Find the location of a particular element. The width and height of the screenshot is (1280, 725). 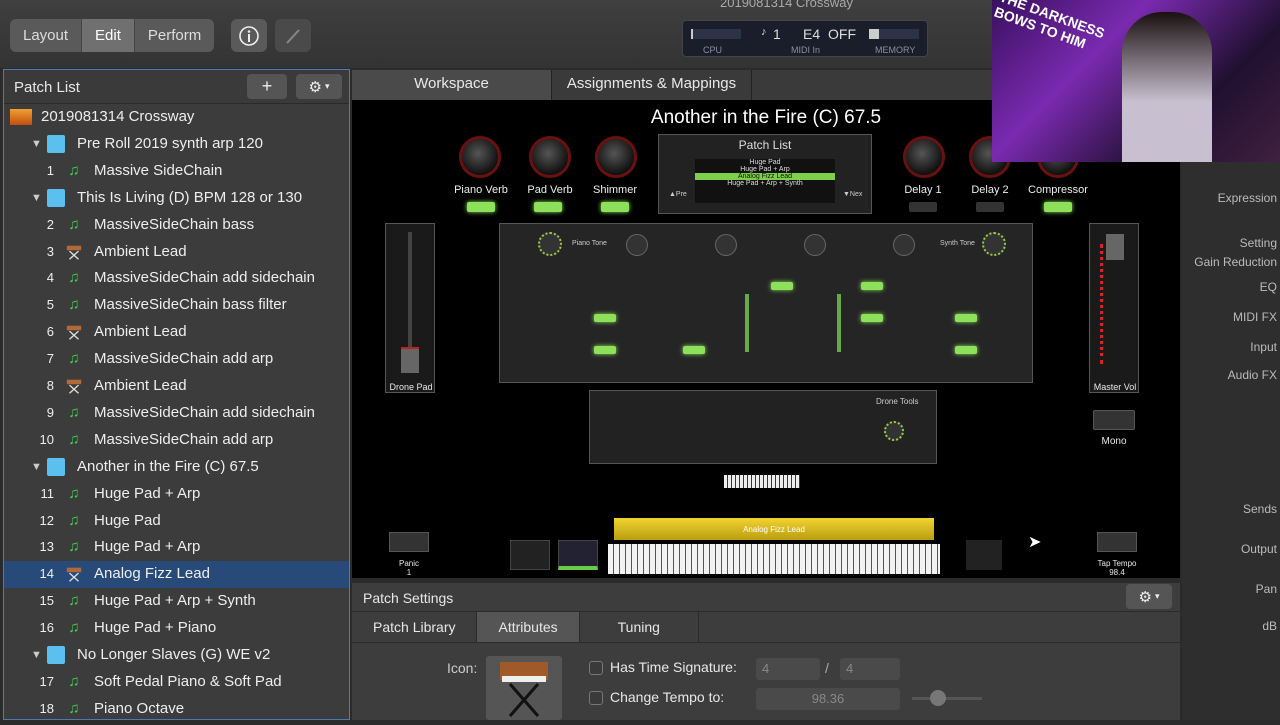

keyboard is located at coordinates (774, 559).